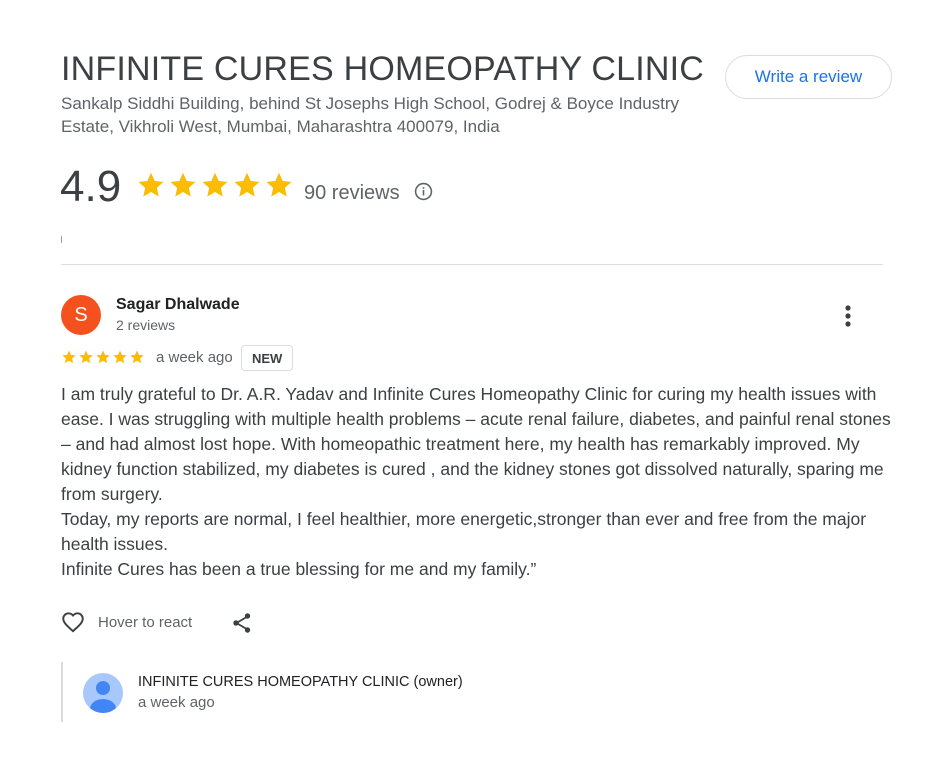 The image size is (952, 768). Describe the element at coordinates (808, 77) in the screenshot. I see `write-review-button: Write a review` at that location.